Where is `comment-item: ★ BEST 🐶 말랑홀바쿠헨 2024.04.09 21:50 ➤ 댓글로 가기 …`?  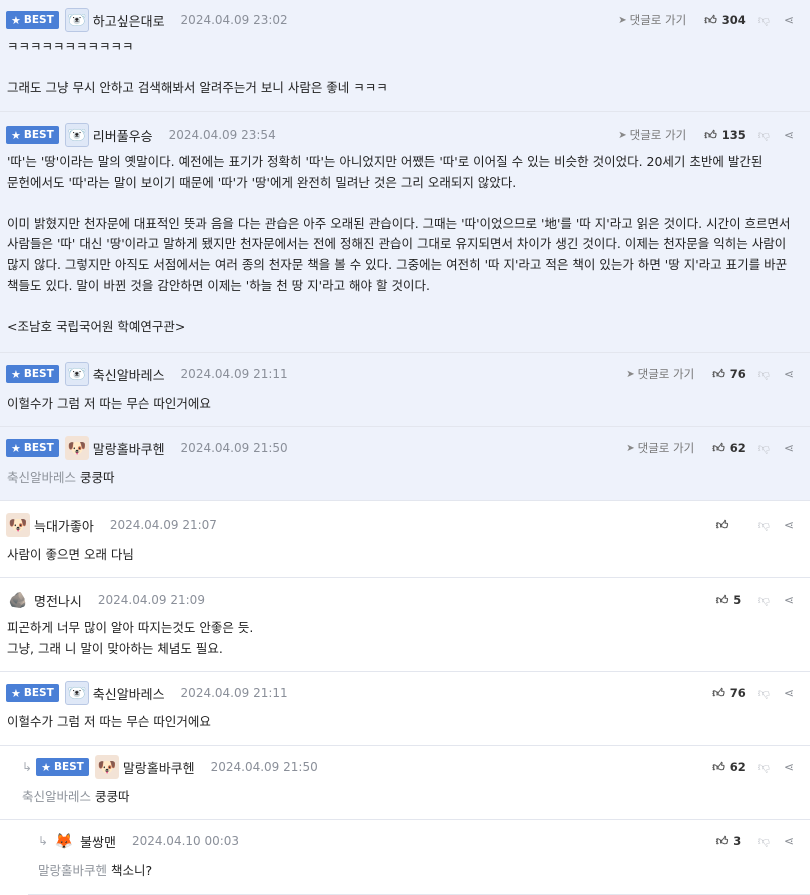
comment-item: ★ BEST 🐶 말랑홀바쿠헨 2024.04.09 21:50 ➤ 댓글로 가기 … is located at coordinates (405, 464).